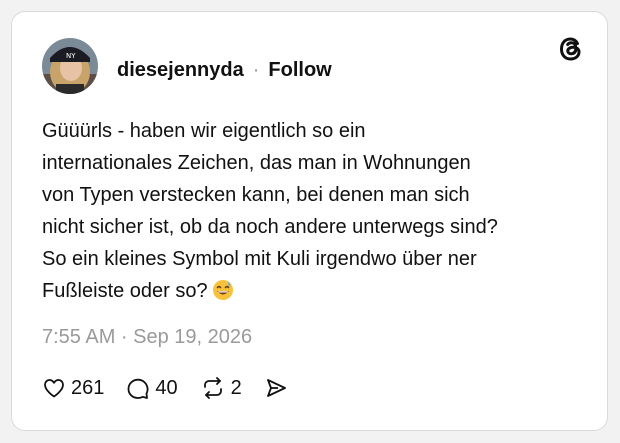 This screenshot has width=620, height=443. I want to click on post-text-last-line-wrap: Fußleiste oder so?, so click(314, 293).